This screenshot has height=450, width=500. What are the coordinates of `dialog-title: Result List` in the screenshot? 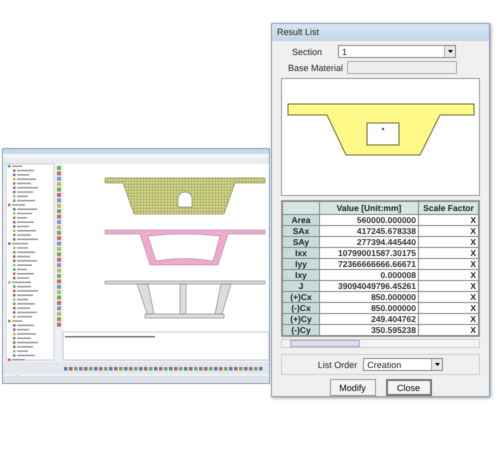 It's located at (380, 32).